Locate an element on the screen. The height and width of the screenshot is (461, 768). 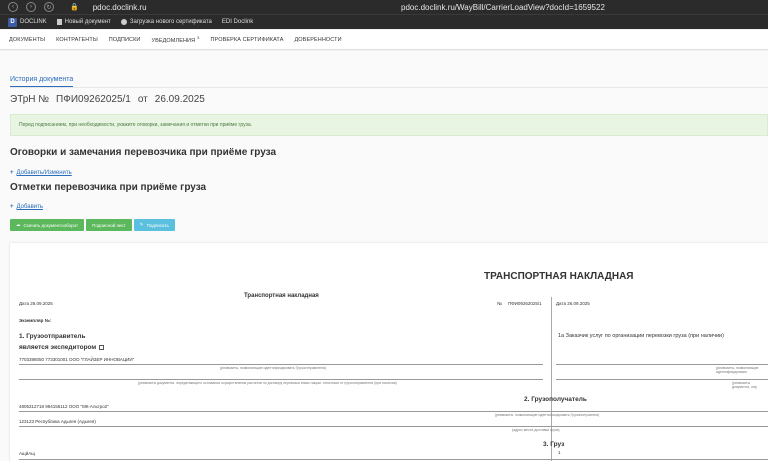
back-icon: ‹ is located at coordinates (13, 7).